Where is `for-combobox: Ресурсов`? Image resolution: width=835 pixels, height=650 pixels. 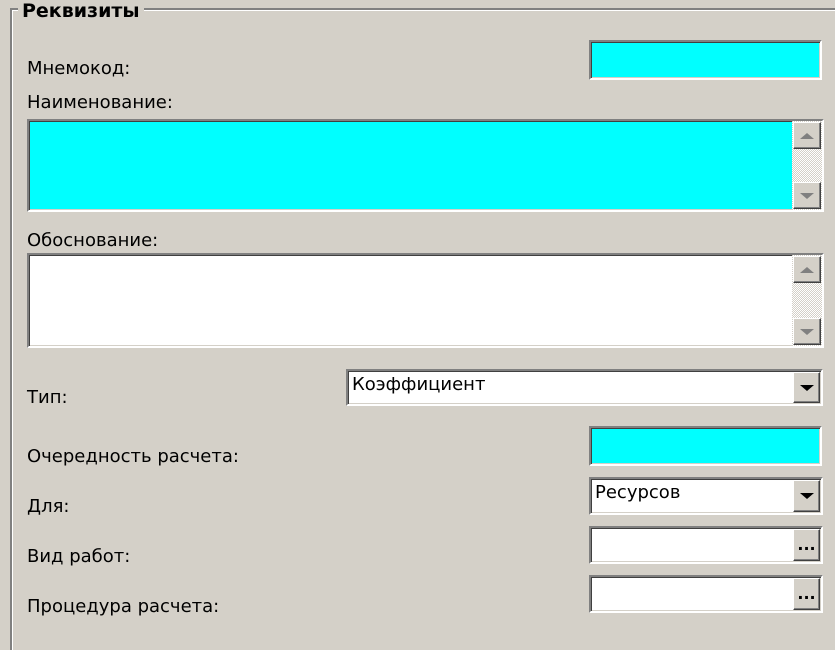
for-combobox: Ресурсов is located at coordinates (706, 496).